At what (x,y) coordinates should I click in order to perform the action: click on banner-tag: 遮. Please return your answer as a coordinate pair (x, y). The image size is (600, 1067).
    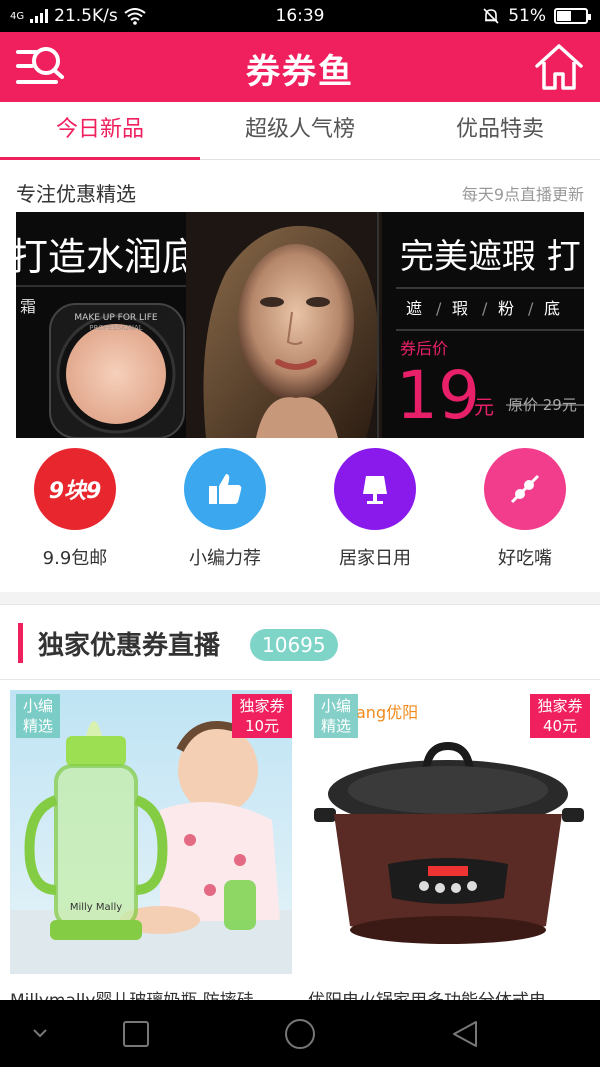
    Looking at the image, I should click on (414, 308).